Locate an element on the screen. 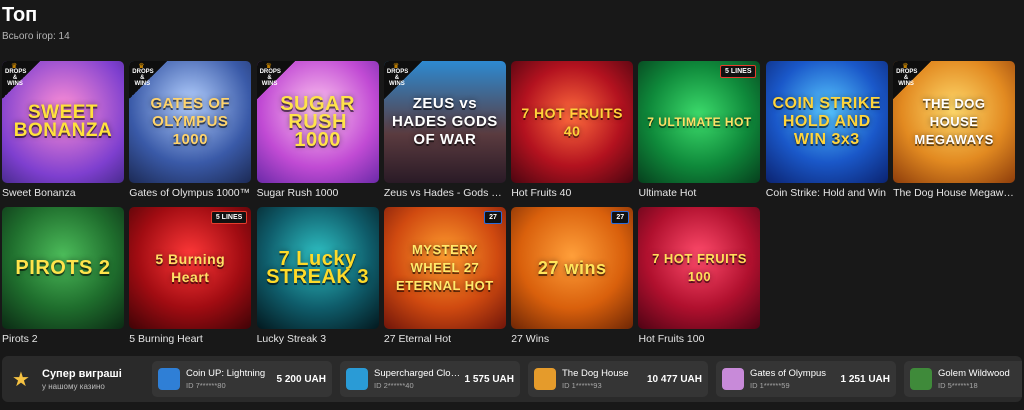 The image size is (1024, 410). game-name: 27 Eternal Hot is located at coordinates (445, 339).